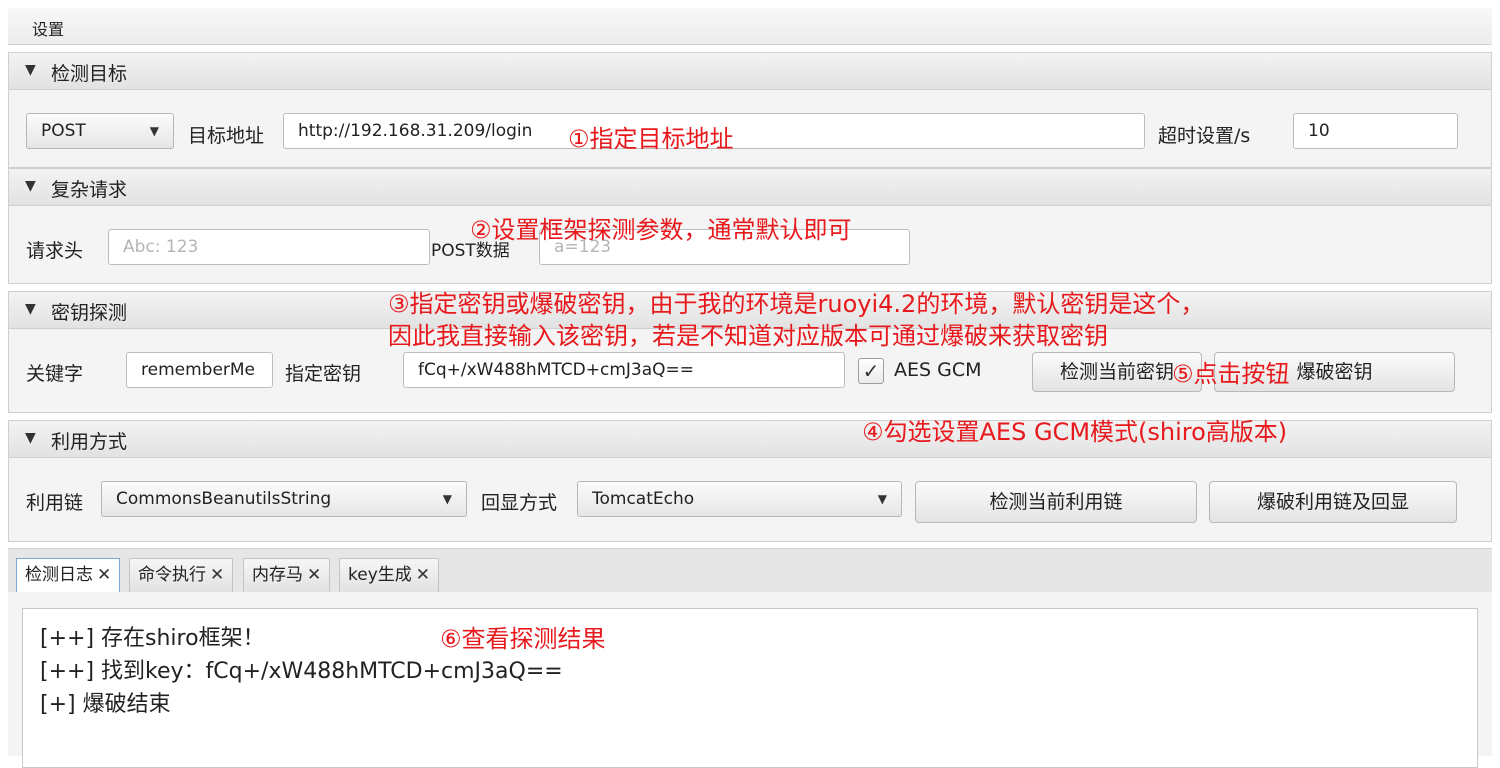 This screenshot has width=1500, height=768. What do you see at coordinates (55, 251) in the screenshot?
I see `header-label: 请求头` at bounding box center [55, 251].